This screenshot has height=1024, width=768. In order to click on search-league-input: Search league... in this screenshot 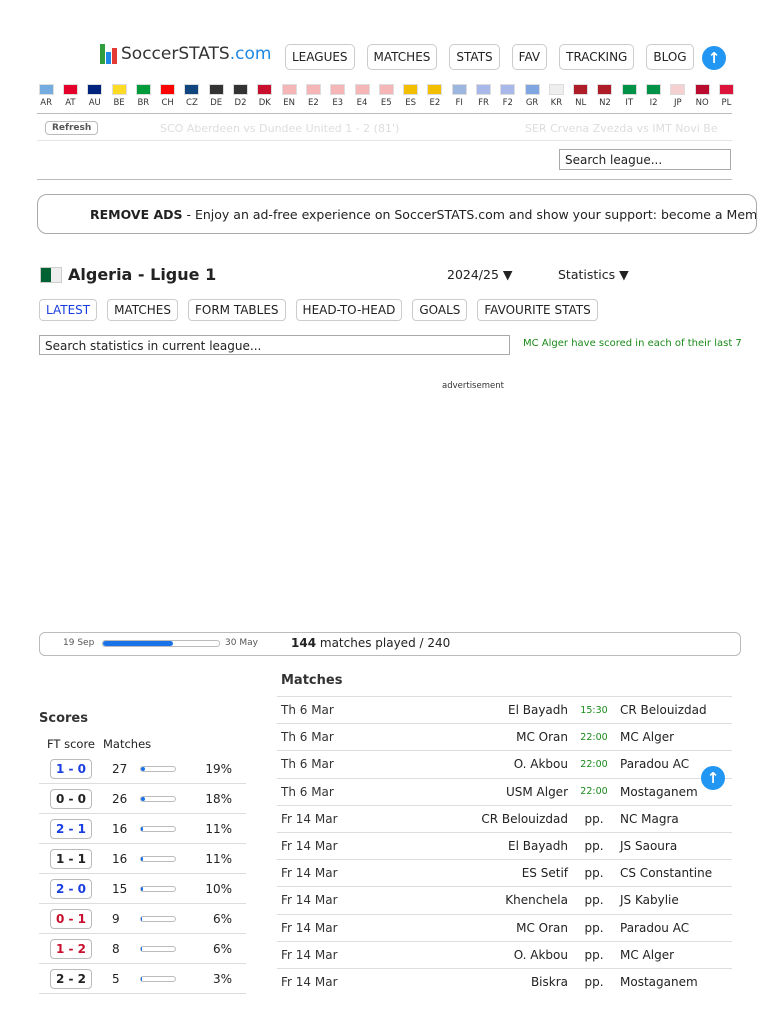, I will do `click(645, 159)`.